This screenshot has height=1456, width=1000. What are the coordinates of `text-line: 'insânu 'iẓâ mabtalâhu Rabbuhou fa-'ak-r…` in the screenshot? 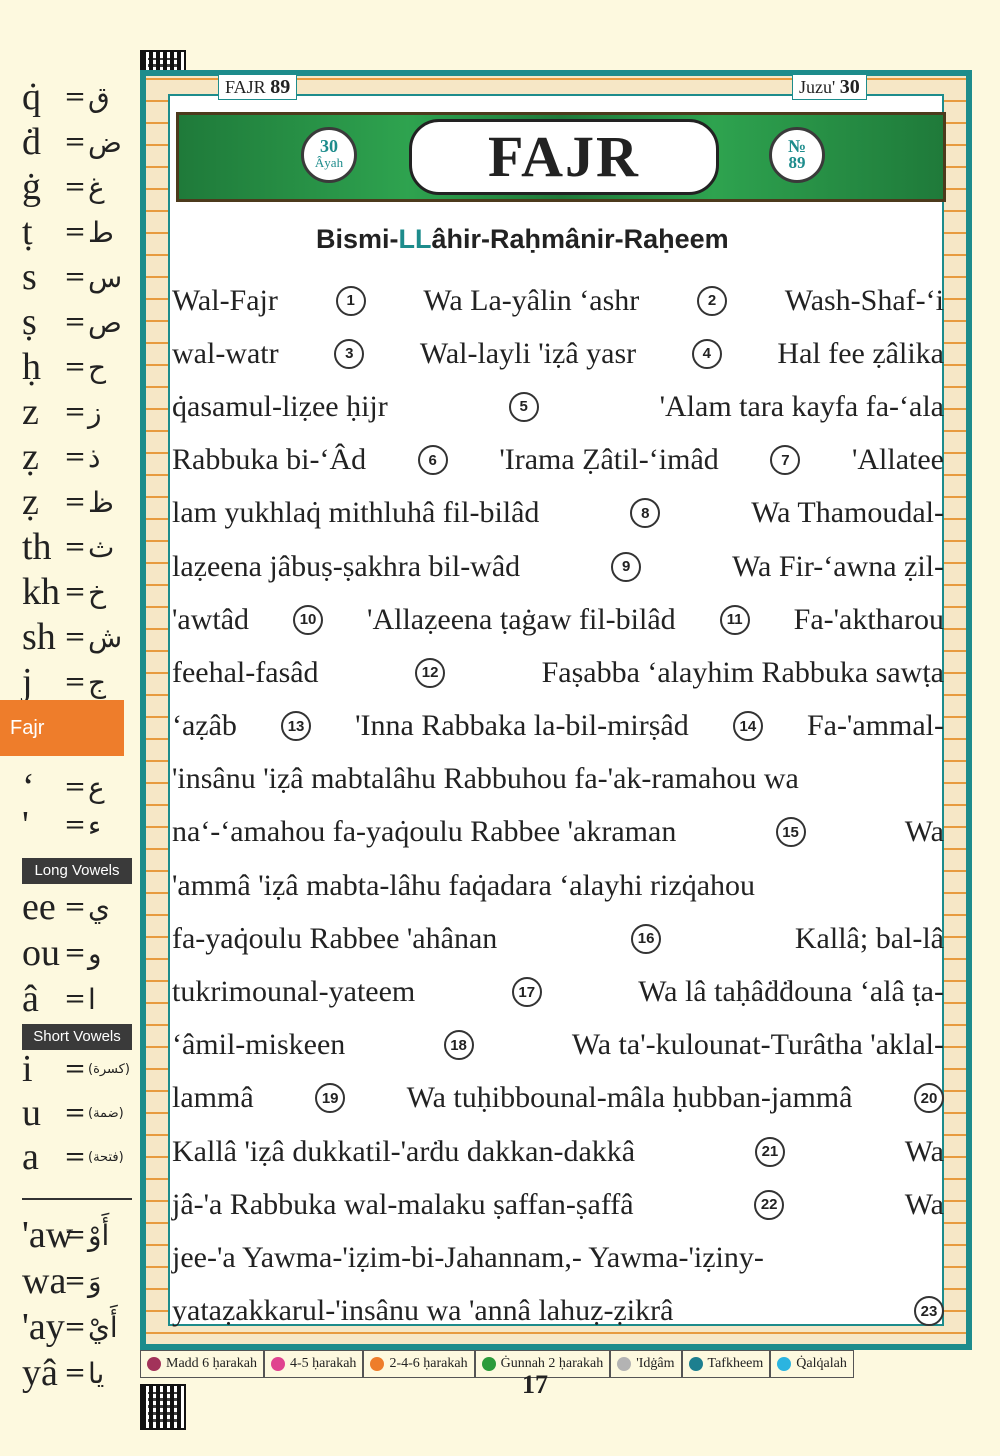 It's located at (558, 779).